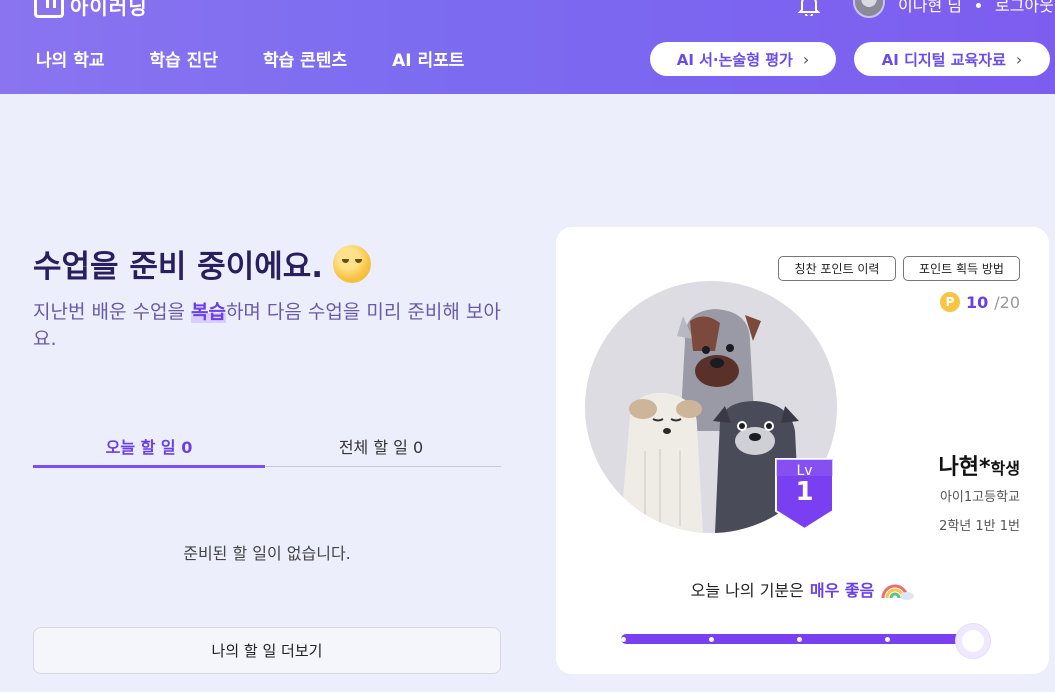 This screenshot has height=692, width=1055. I want to click on point-guide-button: 포인트 획득 방법, so click(961, 268).